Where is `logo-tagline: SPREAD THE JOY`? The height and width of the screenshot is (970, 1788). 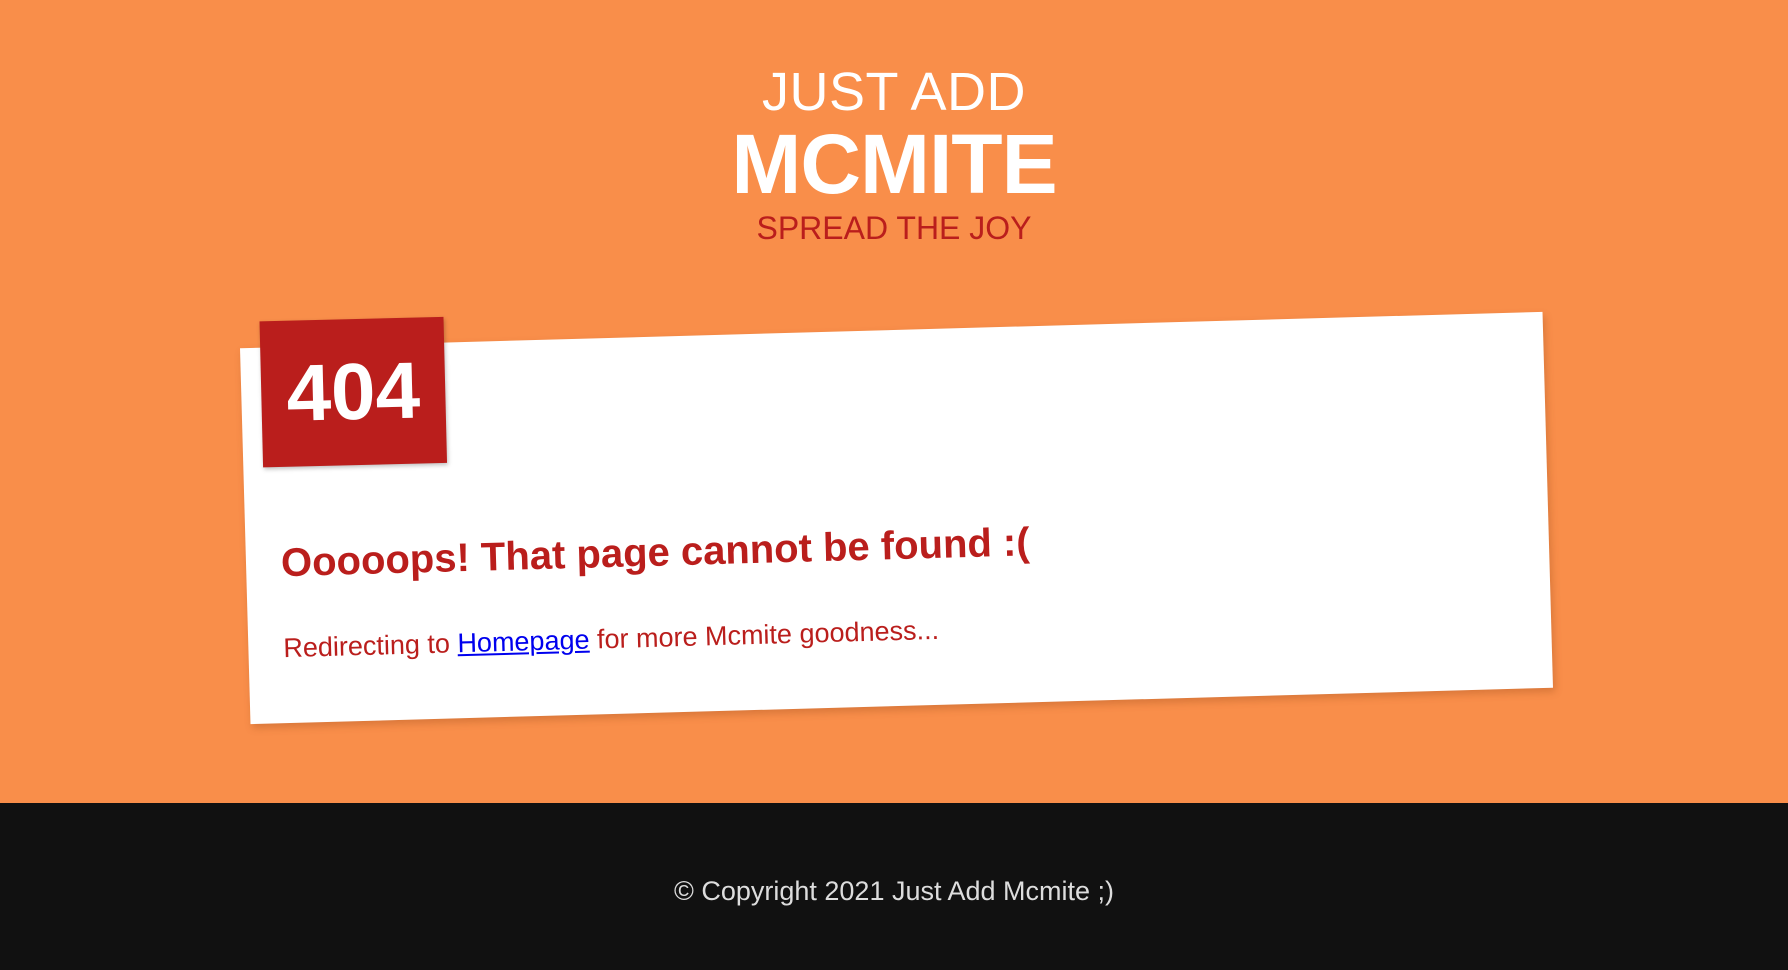 logo-tagline: SPREAD THE JOY is located at coordinates (894, 228).